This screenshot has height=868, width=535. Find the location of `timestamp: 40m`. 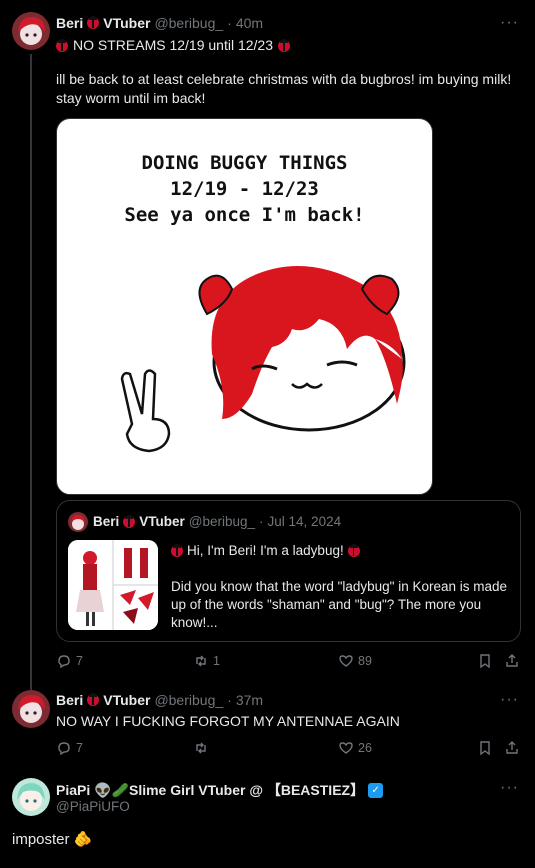

timestamp: 40m is located at coordinates (249, 23).